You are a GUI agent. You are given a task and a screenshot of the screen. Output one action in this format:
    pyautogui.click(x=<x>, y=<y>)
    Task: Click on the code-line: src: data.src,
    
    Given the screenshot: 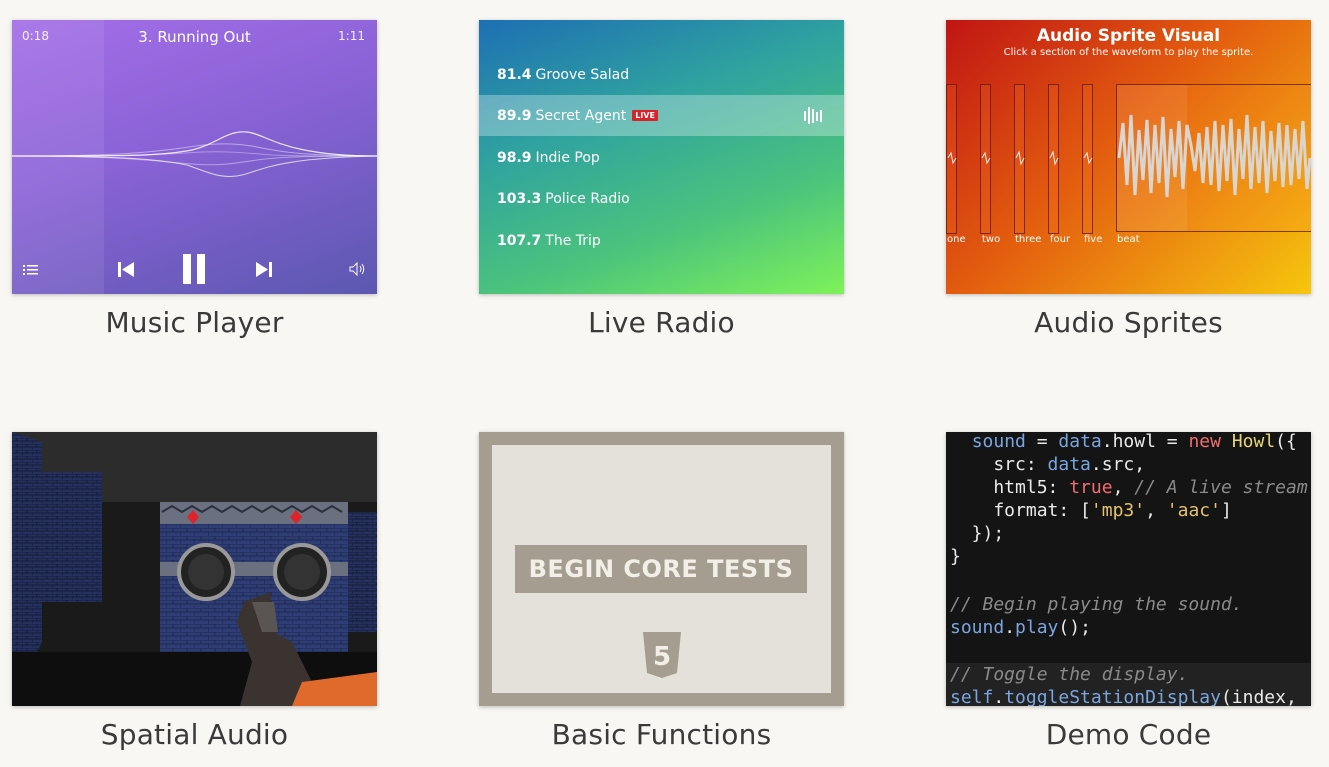 What is the action you would take?
    pyautogui.click(x=1048, y=464)
    